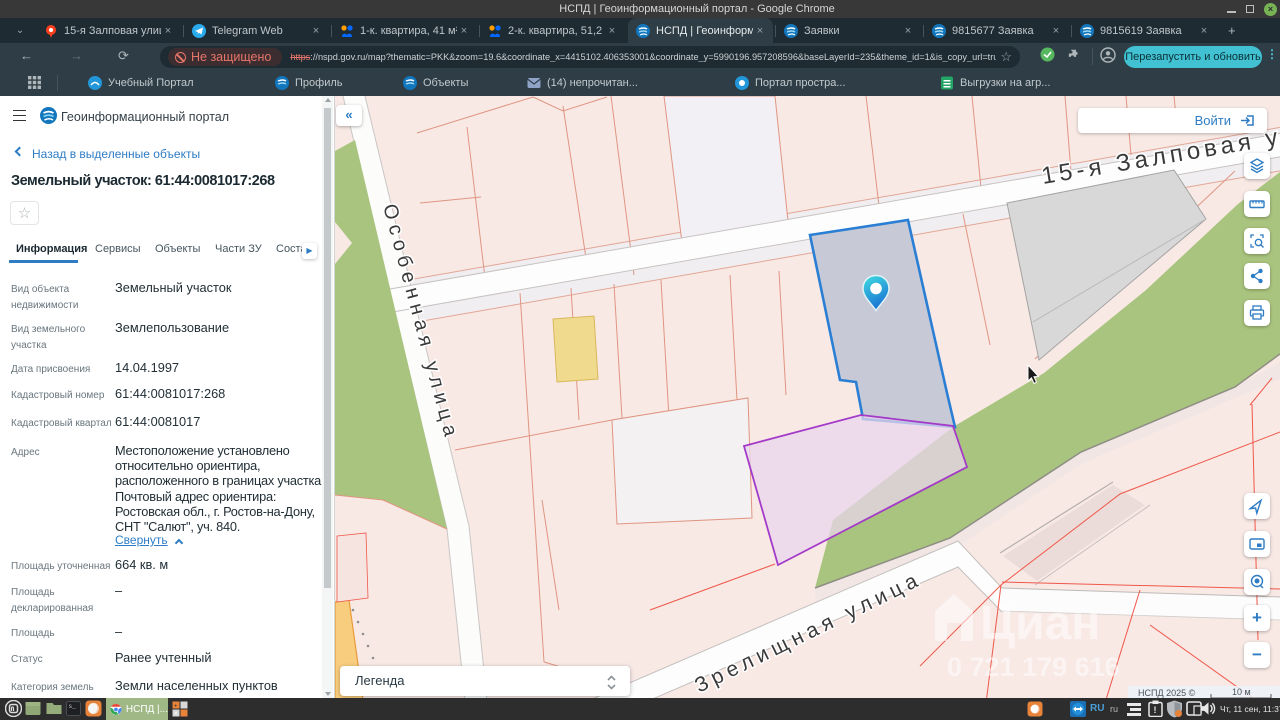 The image size is (1280, 720). What do you see at coordinates (1040, 623) in the screenshot?
I see `svg-text: Циан` at bounding box center [1040, 623].